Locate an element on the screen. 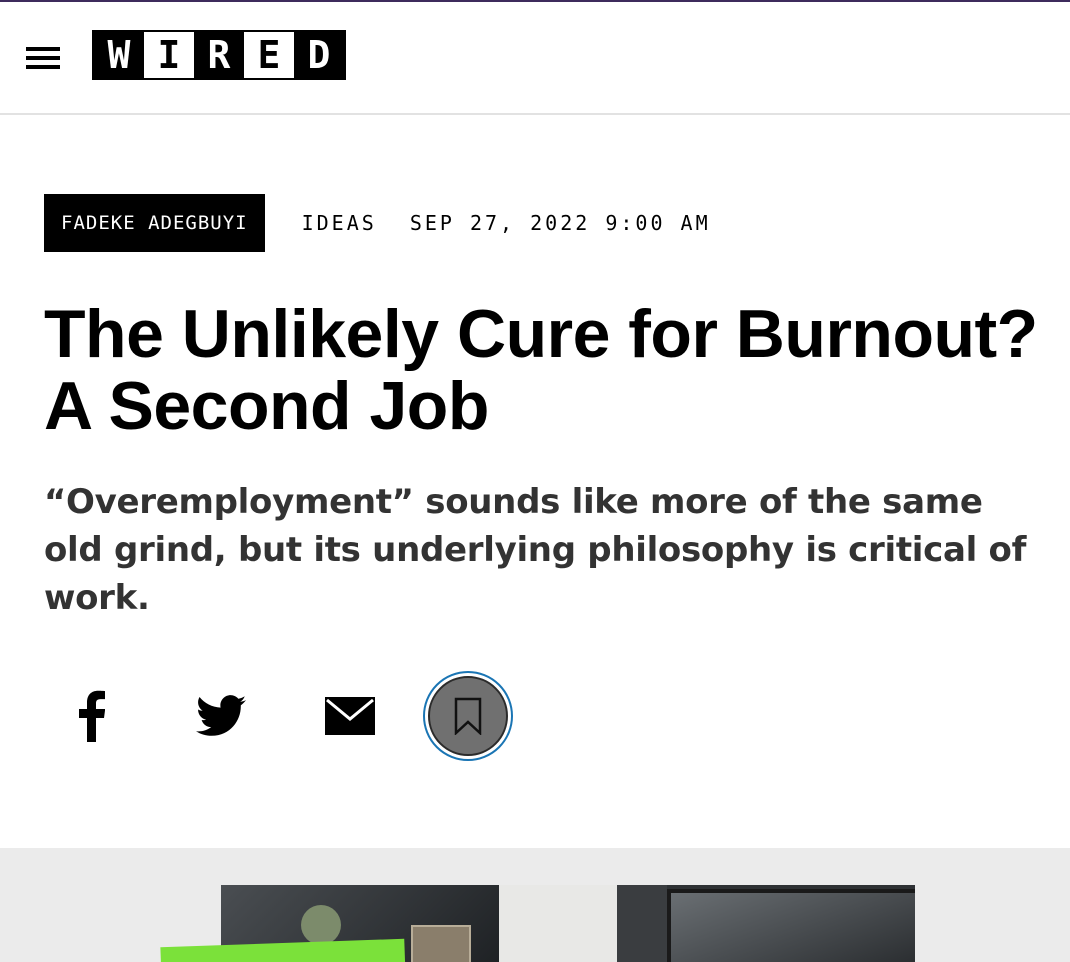 The image size is (1070, 962). lead-image-section is located at coordinates (535, 905).